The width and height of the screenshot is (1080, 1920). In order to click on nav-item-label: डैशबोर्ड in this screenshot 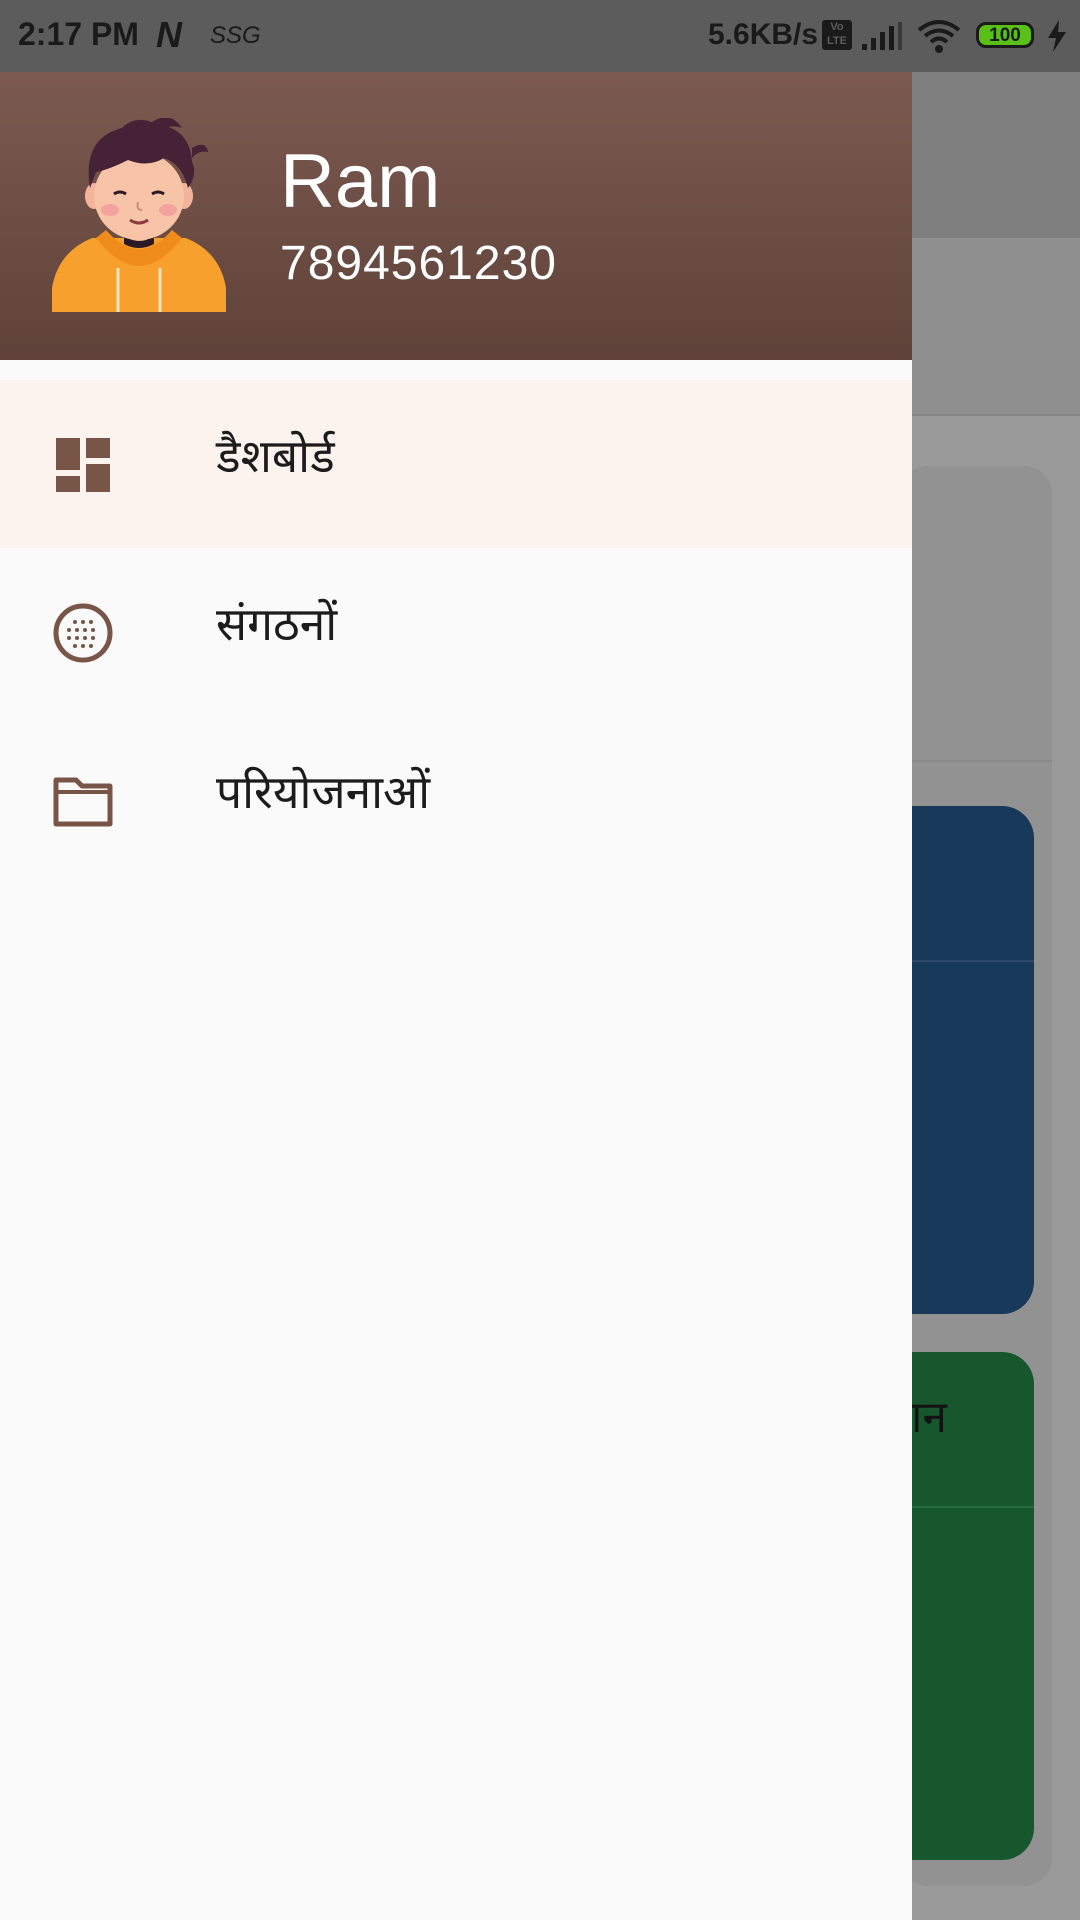, I will do `click(275, 456)`.